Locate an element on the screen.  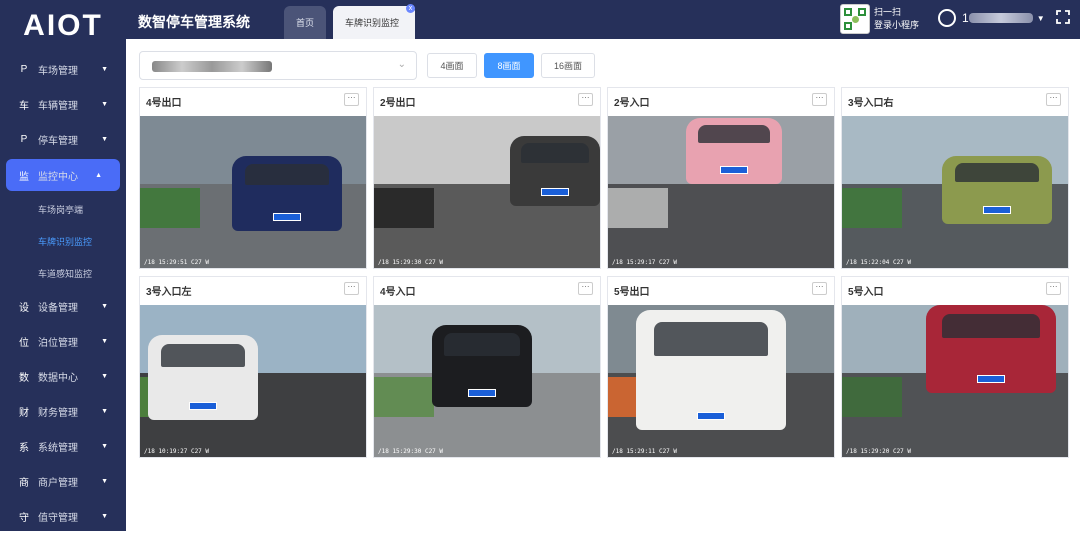
sidebar-item-label: 财务管理 is located at coordinates (58, 413).